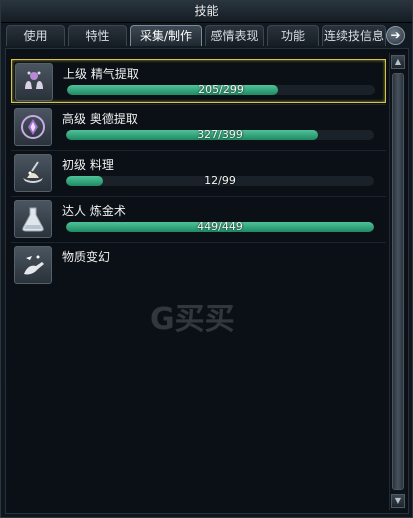 This screenshot has width=413, height=518. What do you see at coordinates (88, 165) in the screenshot?
I see `skill-name: 初级 料理` at bounding box center [88, 165].